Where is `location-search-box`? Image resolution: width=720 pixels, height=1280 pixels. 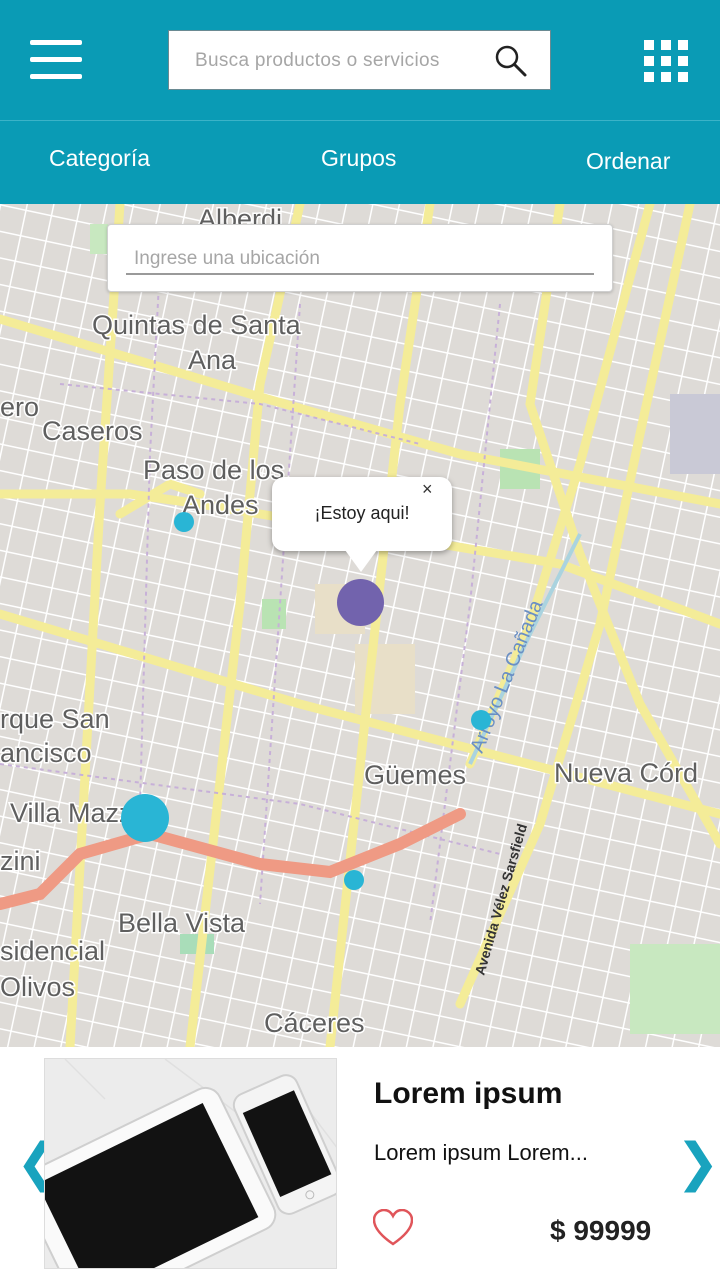 location-search-box is located at coordinates (360, 258).